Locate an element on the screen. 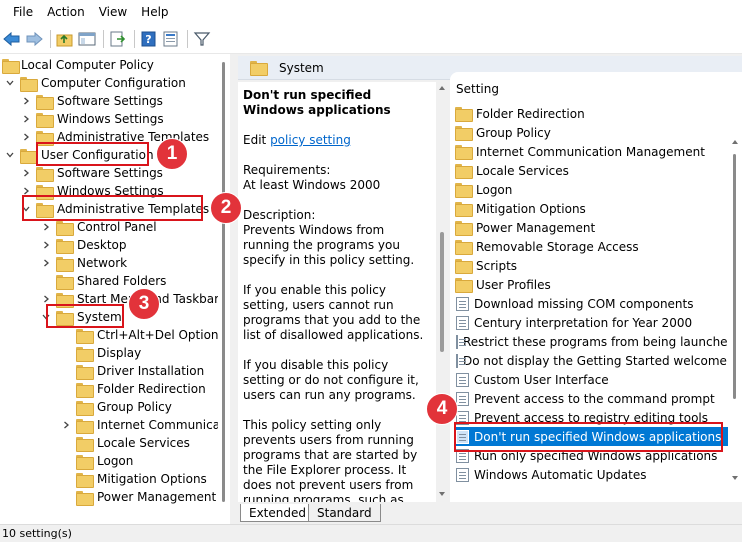 The width and height of the screenshot is (742, 542). toolbar: ? is located at coordinates (371, 39).